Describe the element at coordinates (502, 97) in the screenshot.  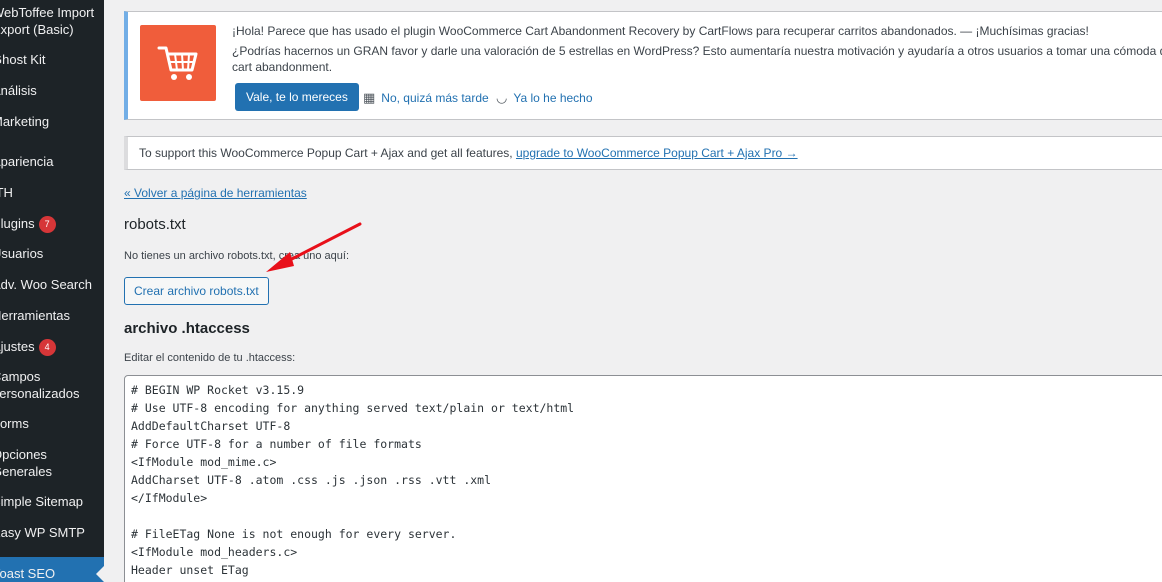
I see `smiley-icon: ◡` at that location.